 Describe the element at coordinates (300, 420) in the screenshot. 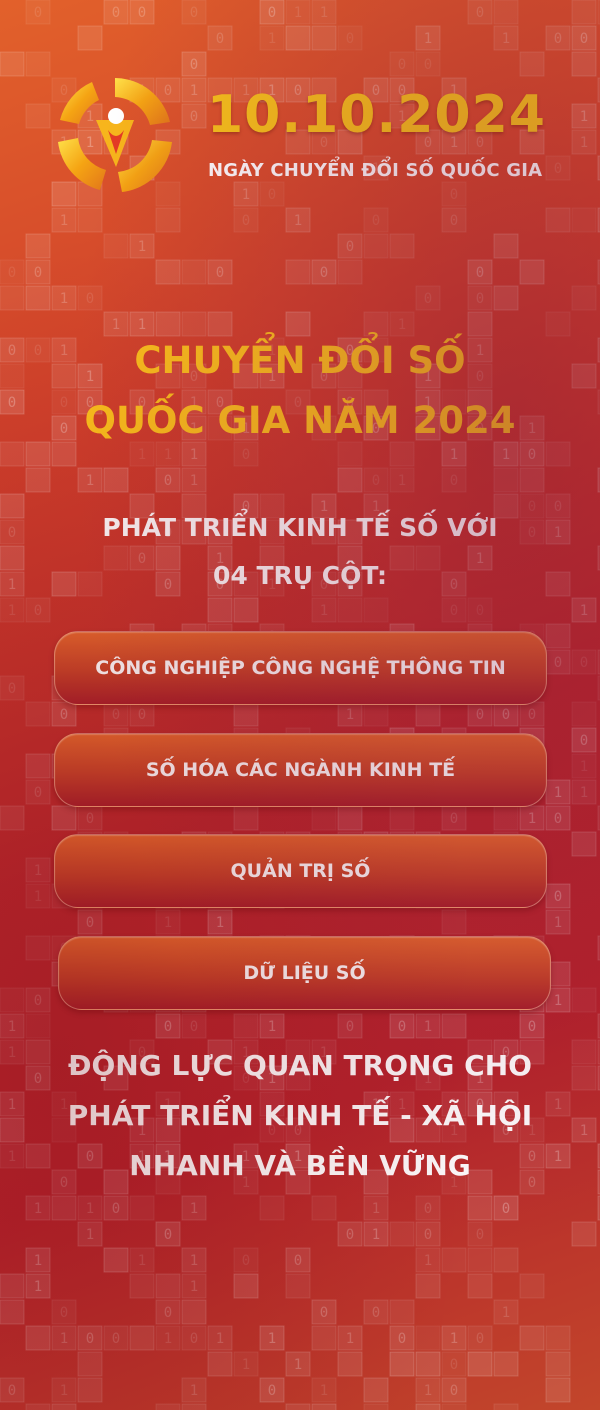

I see `headline-line-2: QUỐC GIA NĂM 2024` at that location.